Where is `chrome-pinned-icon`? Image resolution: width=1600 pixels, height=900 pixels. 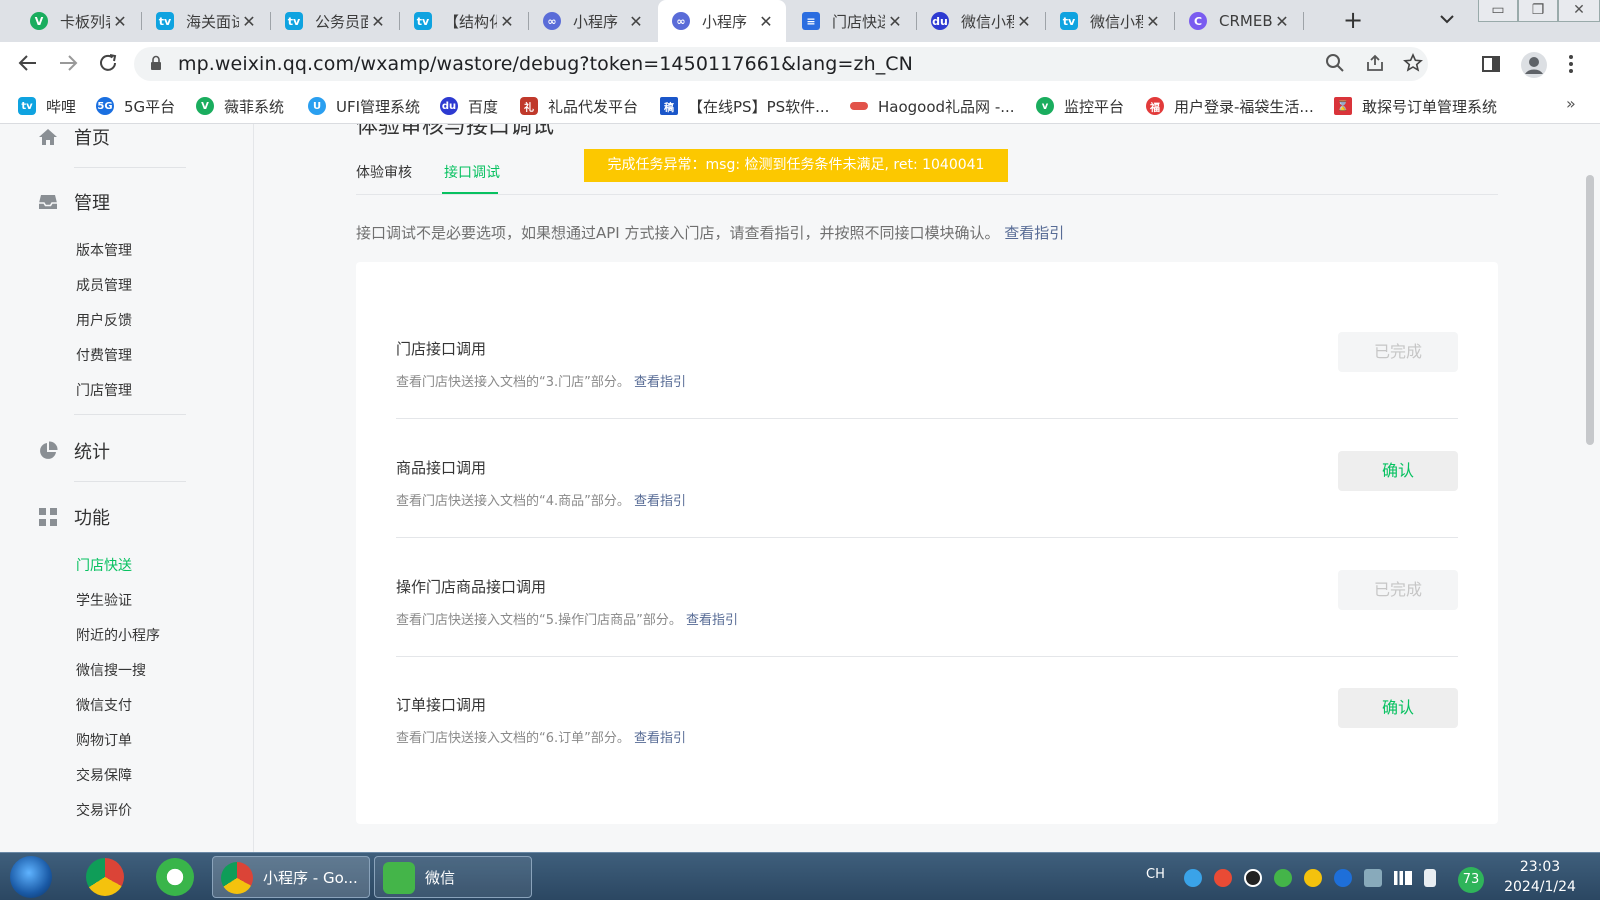 chrome-pinned-icon is located at coordinates (105, 877).